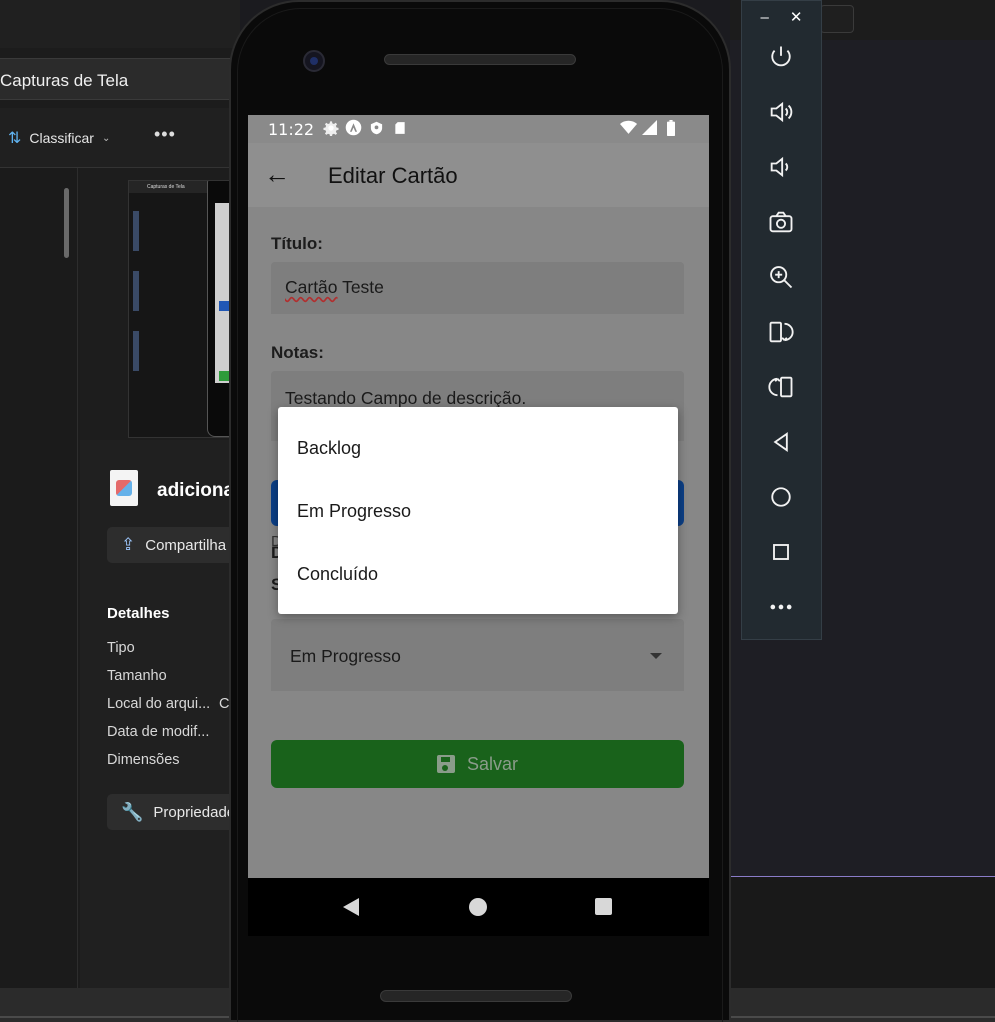 Image resolution: width=995 pixels, height=1022 pixels. Describe the element at coordinates (765, 17) in the screenshot. I see `minimize-button: –` at that location.